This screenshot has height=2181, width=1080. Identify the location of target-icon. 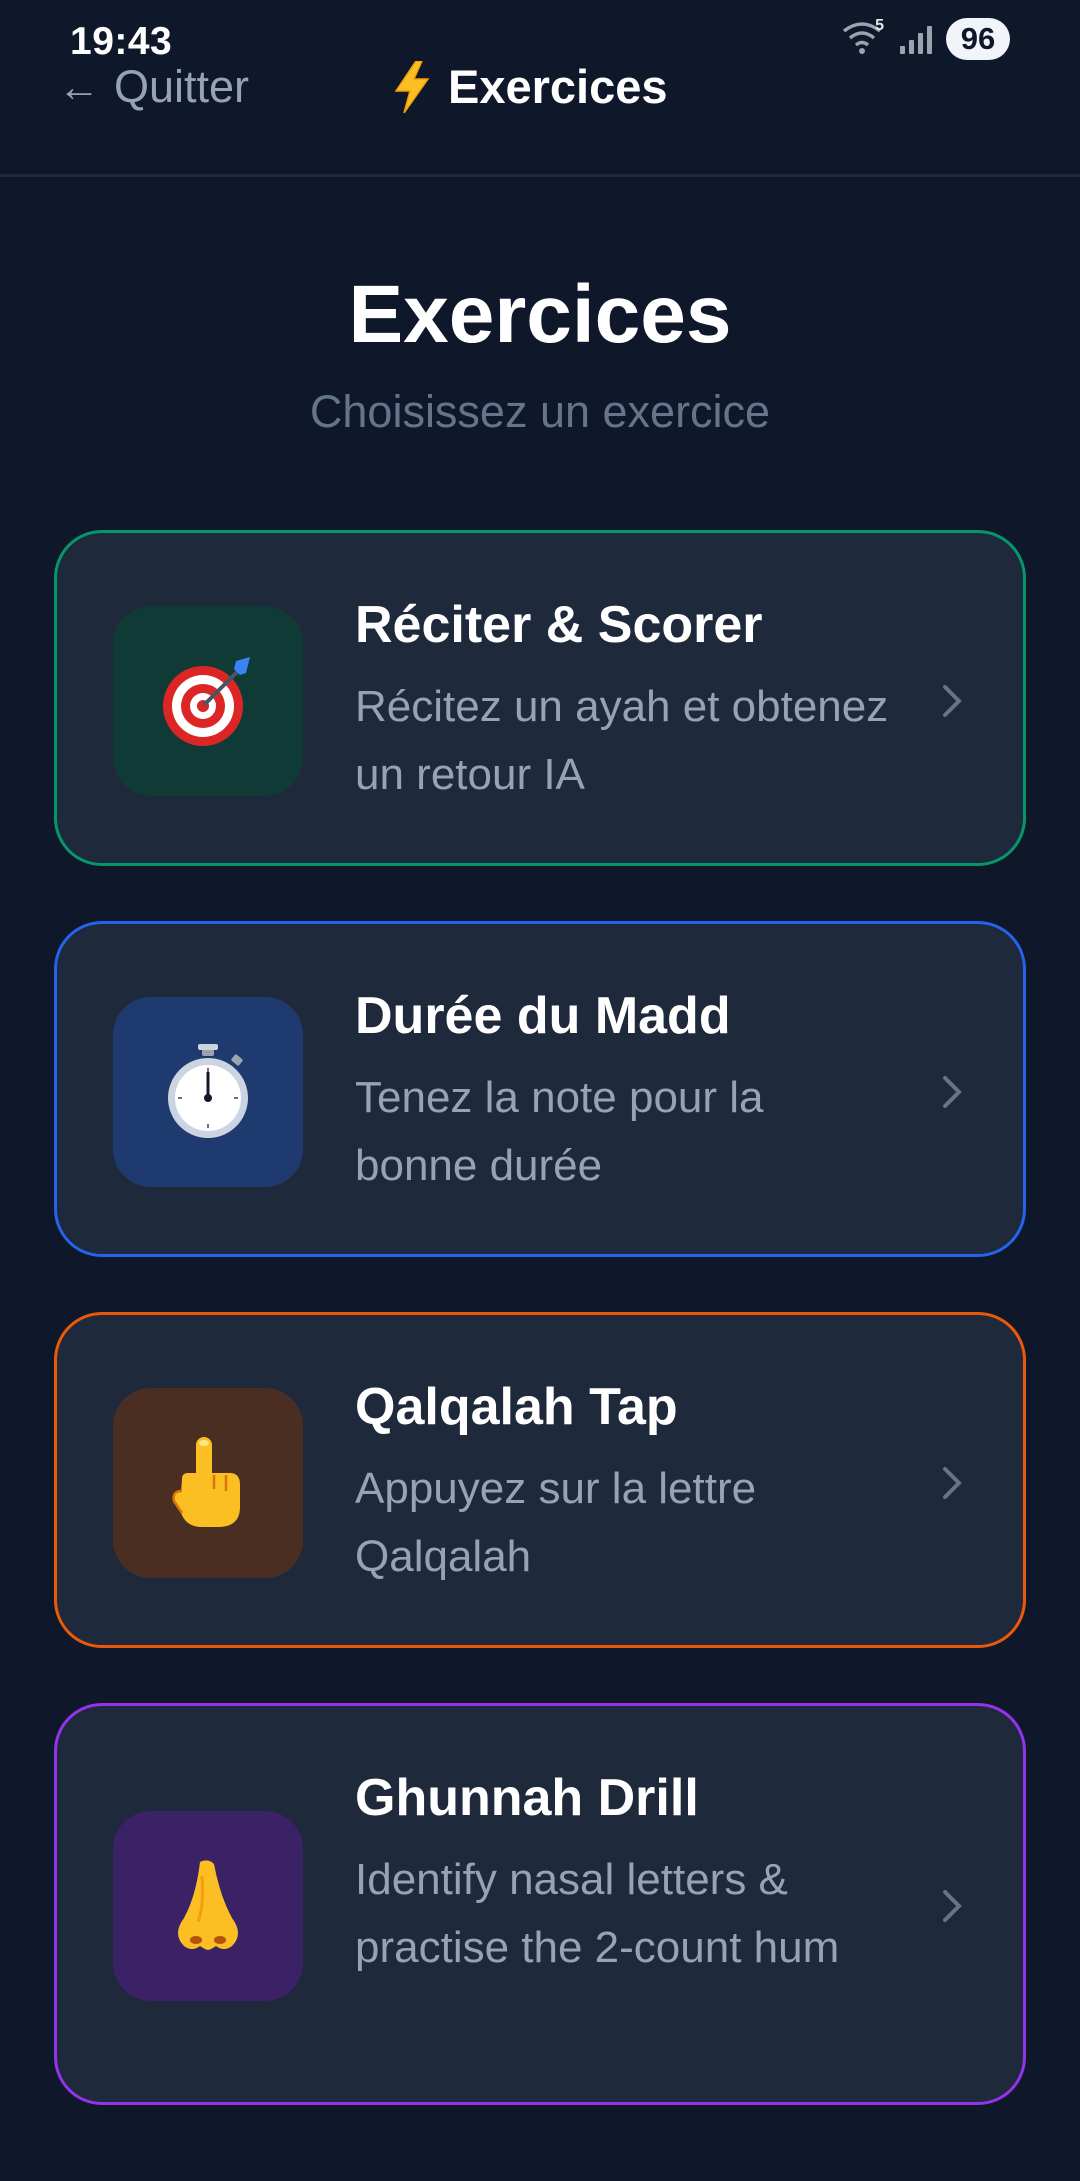
(206, 701).